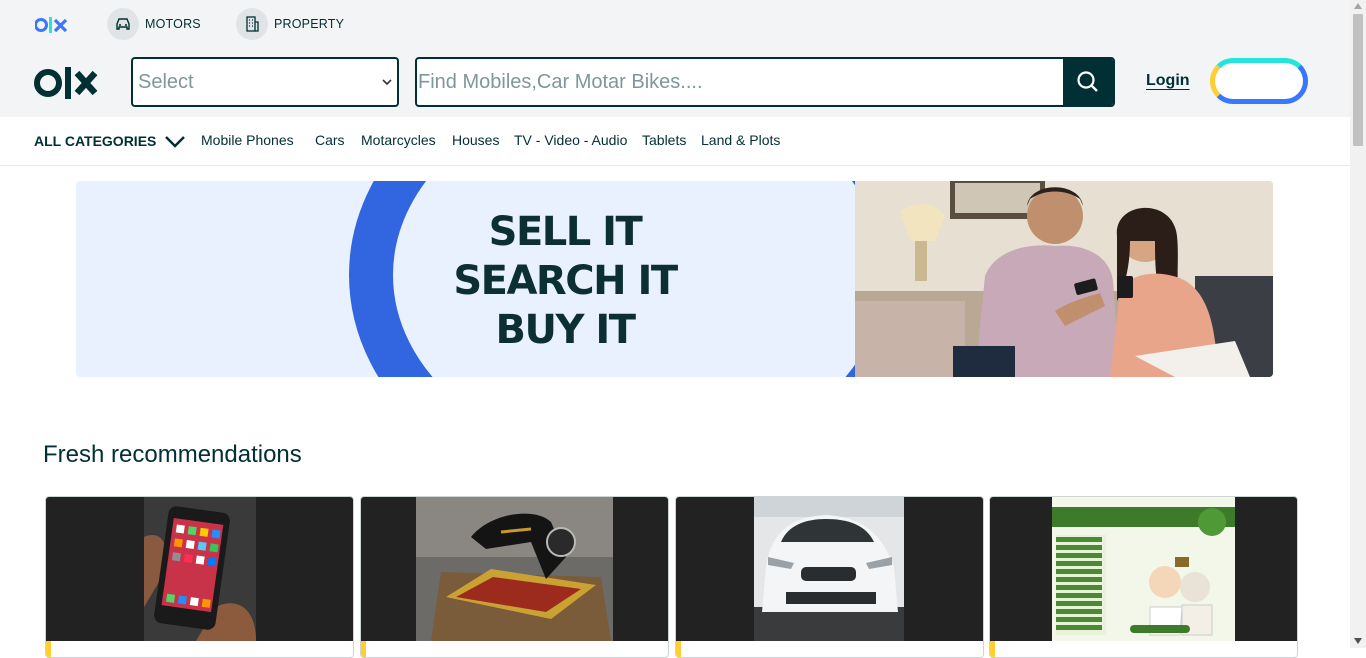 This screenshot has height=658, width=1366. I want to click on property-label: PROPERTY, so click(309, 24).